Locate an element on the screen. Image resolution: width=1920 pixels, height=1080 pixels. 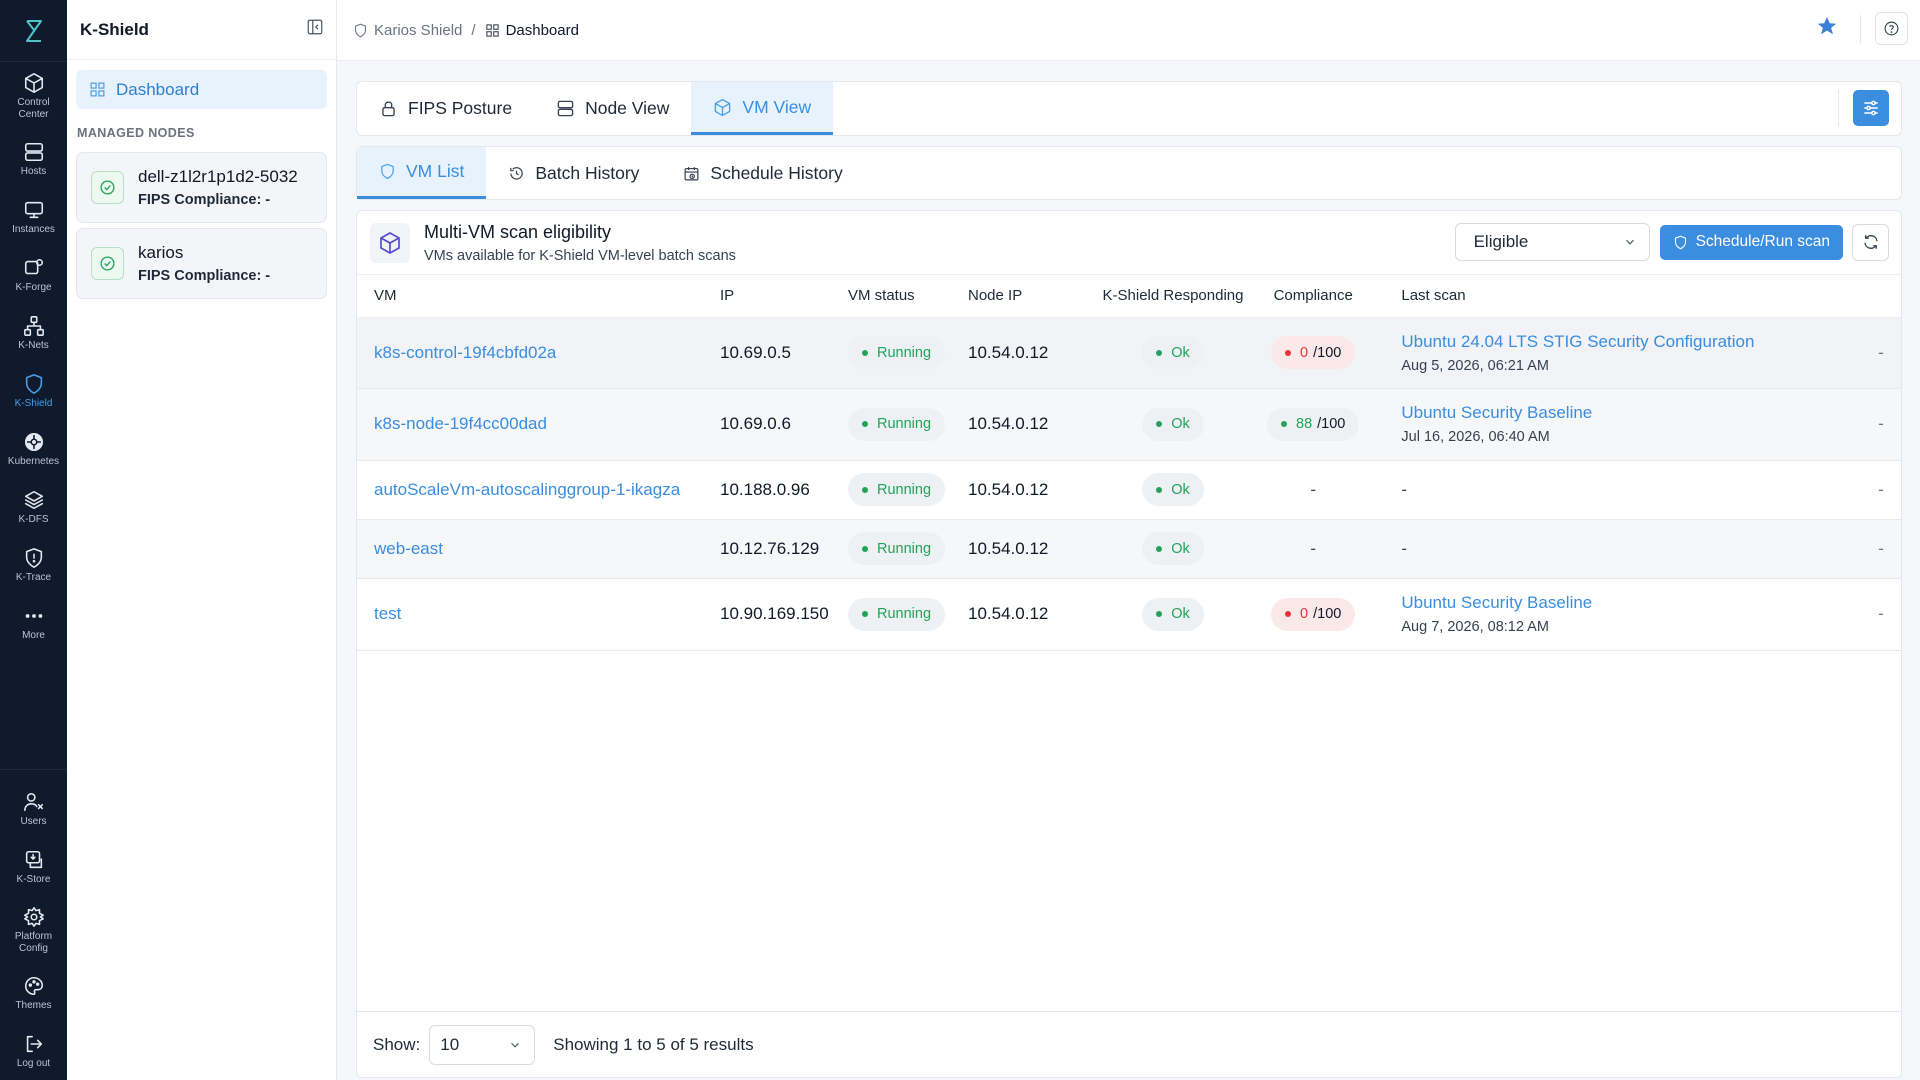
rail-item-k-shield: K-Shield is located at coordinates (33, 391).